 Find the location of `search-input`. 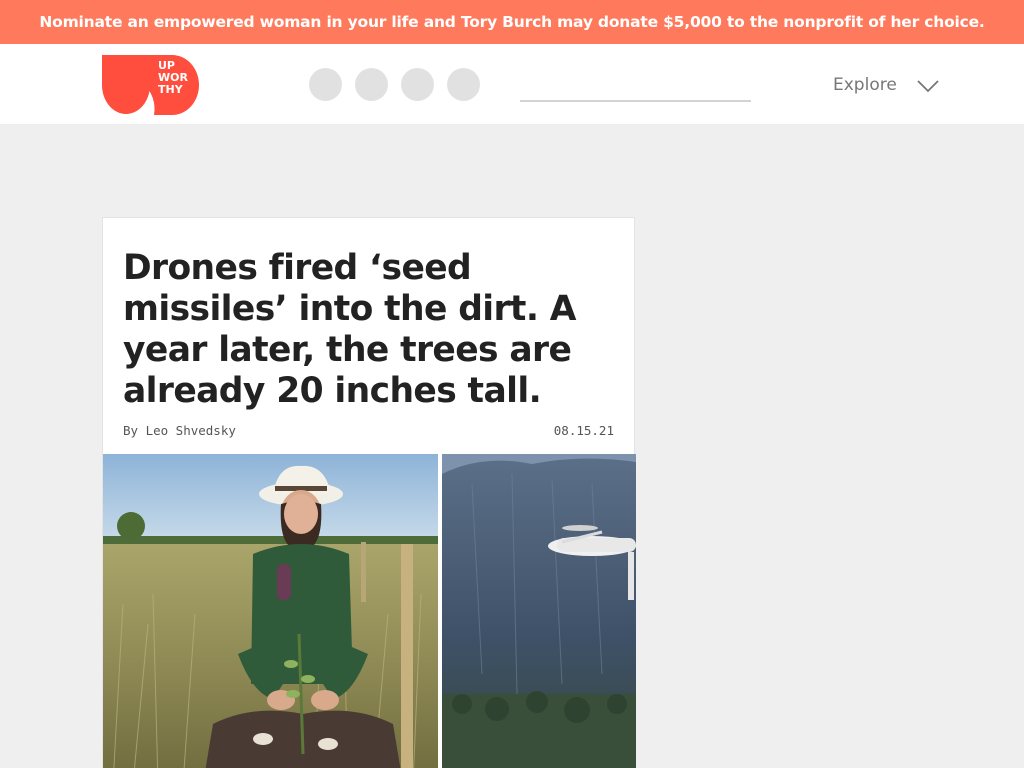

search-input is located at coordinates (635, 84).